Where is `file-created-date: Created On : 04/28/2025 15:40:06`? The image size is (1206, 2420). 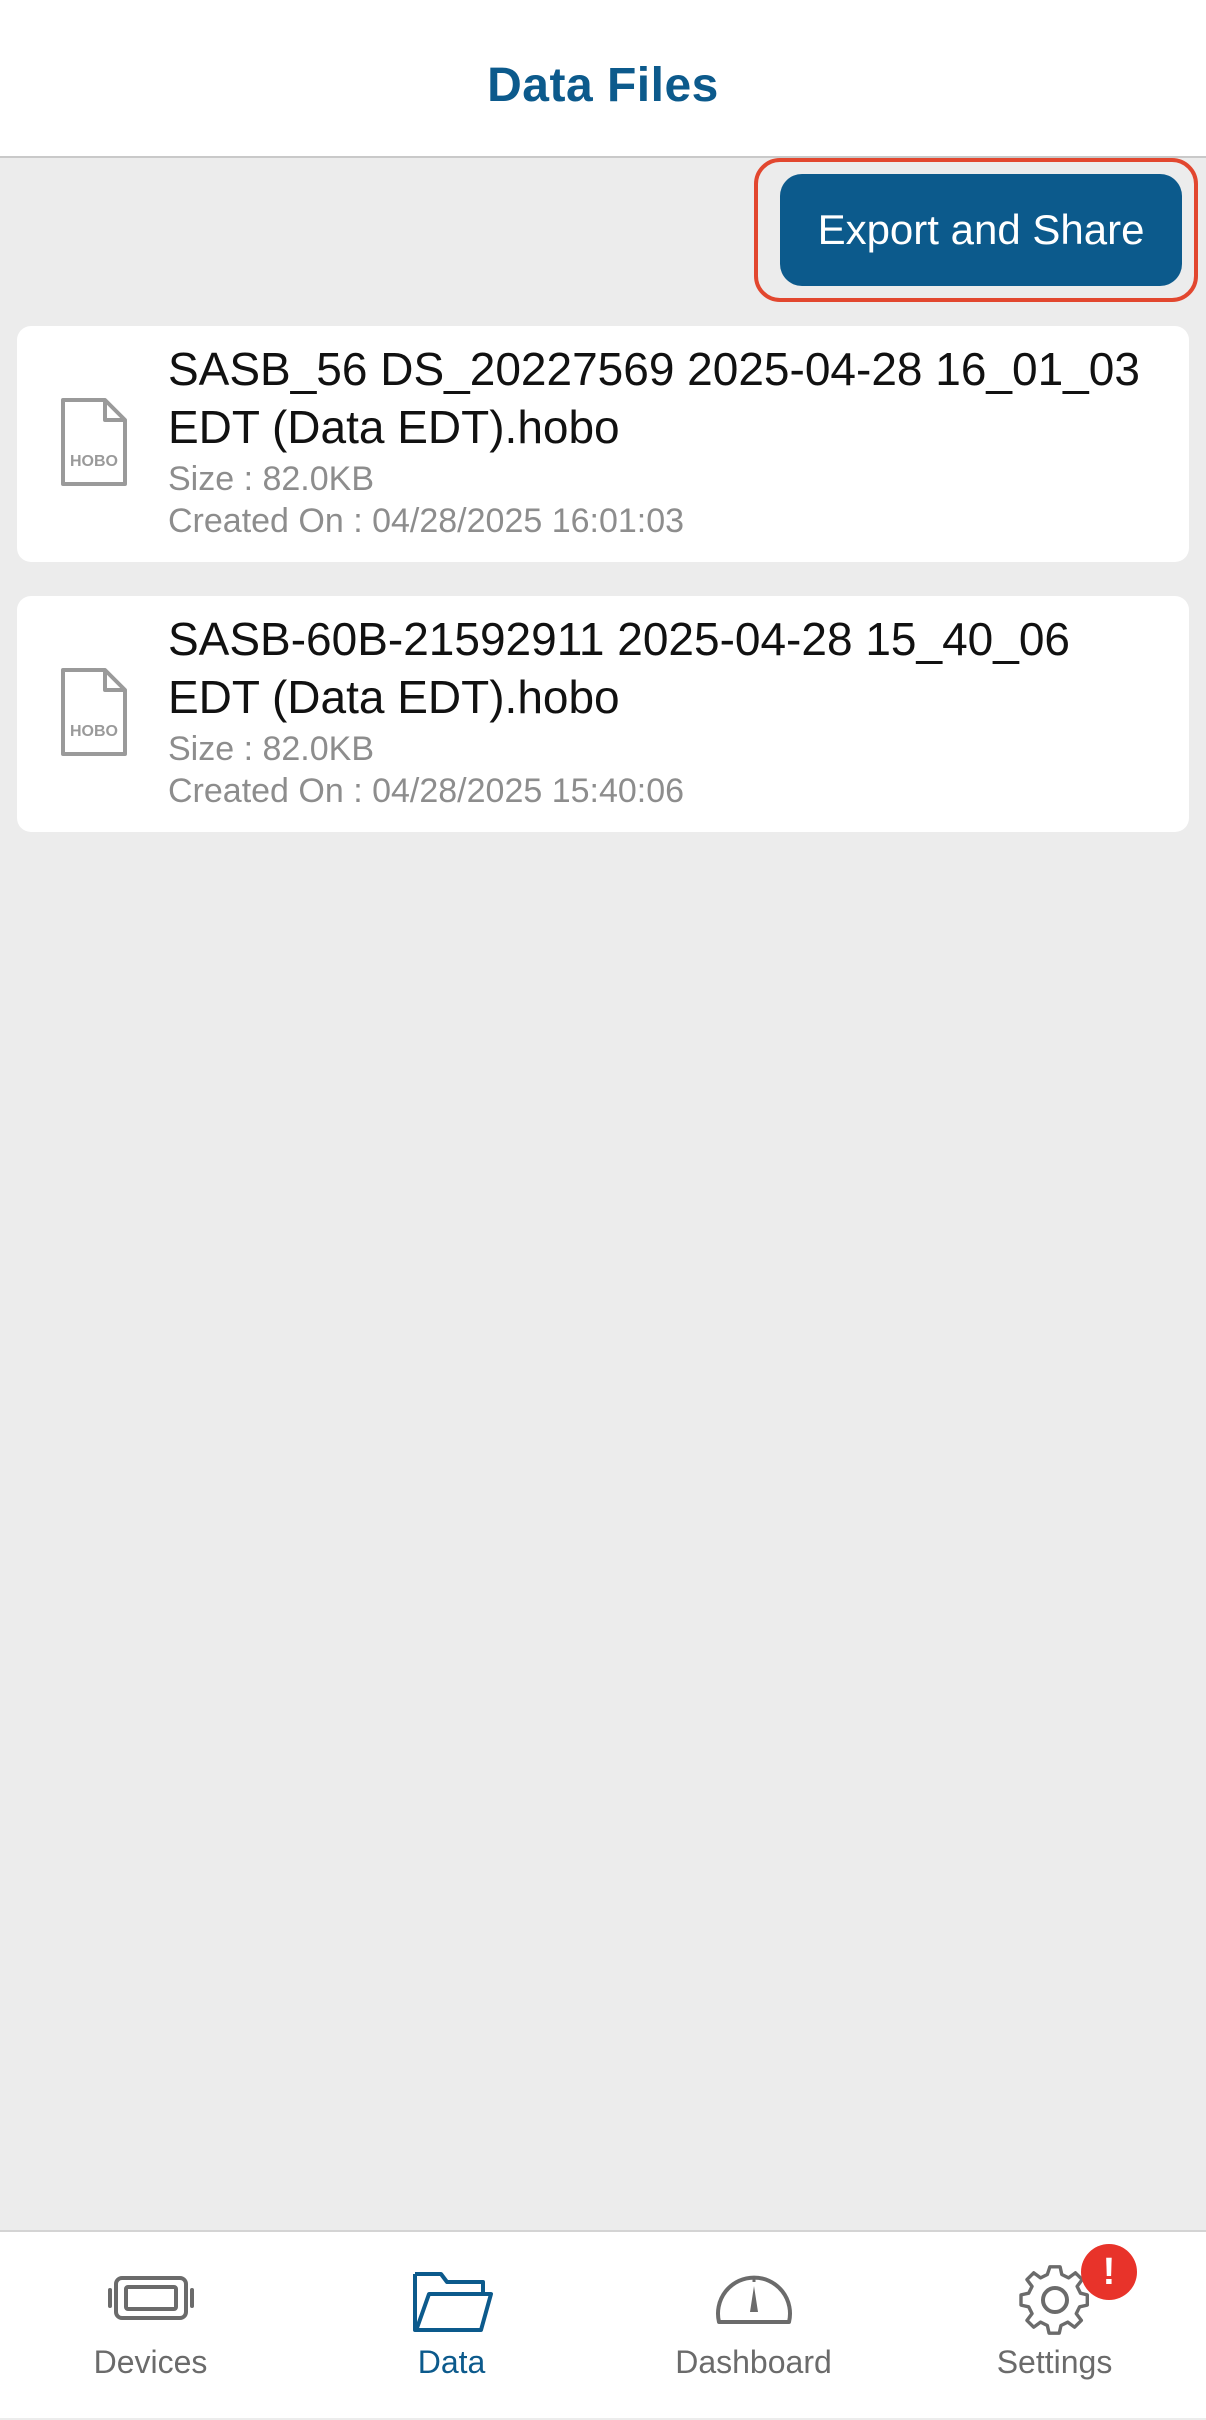
file-created-date: Created On : 04/28/2025 15:40:06 is located at coordinates (426, 791).